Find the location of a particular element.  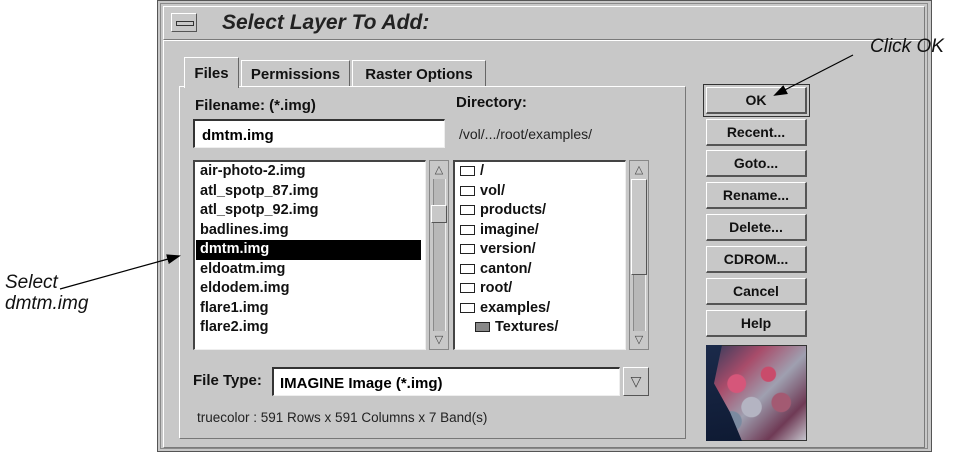

file-list-scrollbar: △ ▽ is located at coordinates (439, 255).